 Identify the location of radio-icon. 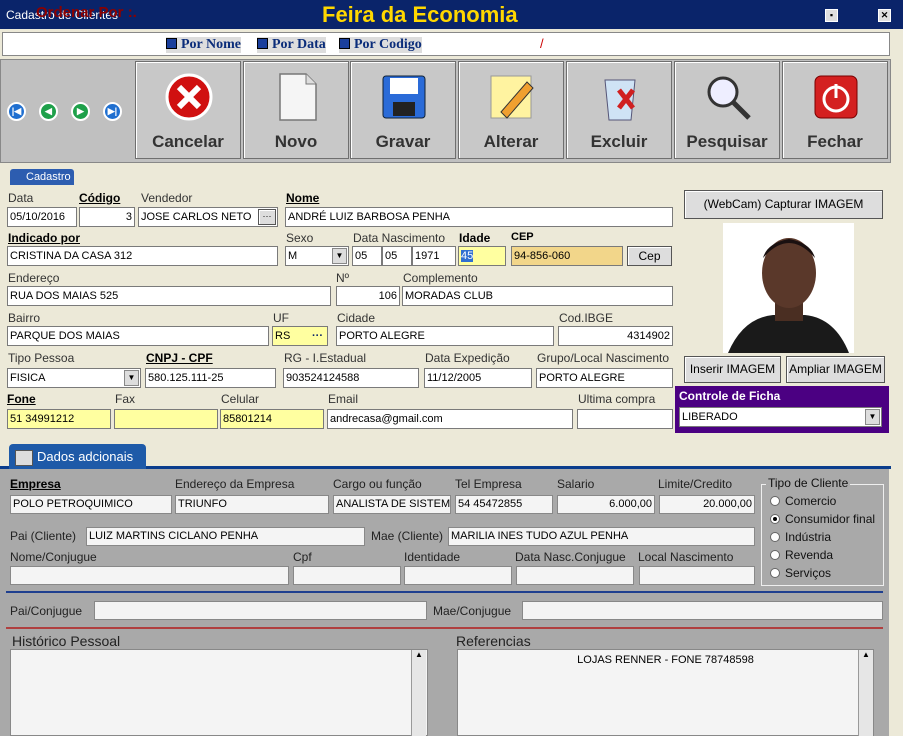
(775, 573).